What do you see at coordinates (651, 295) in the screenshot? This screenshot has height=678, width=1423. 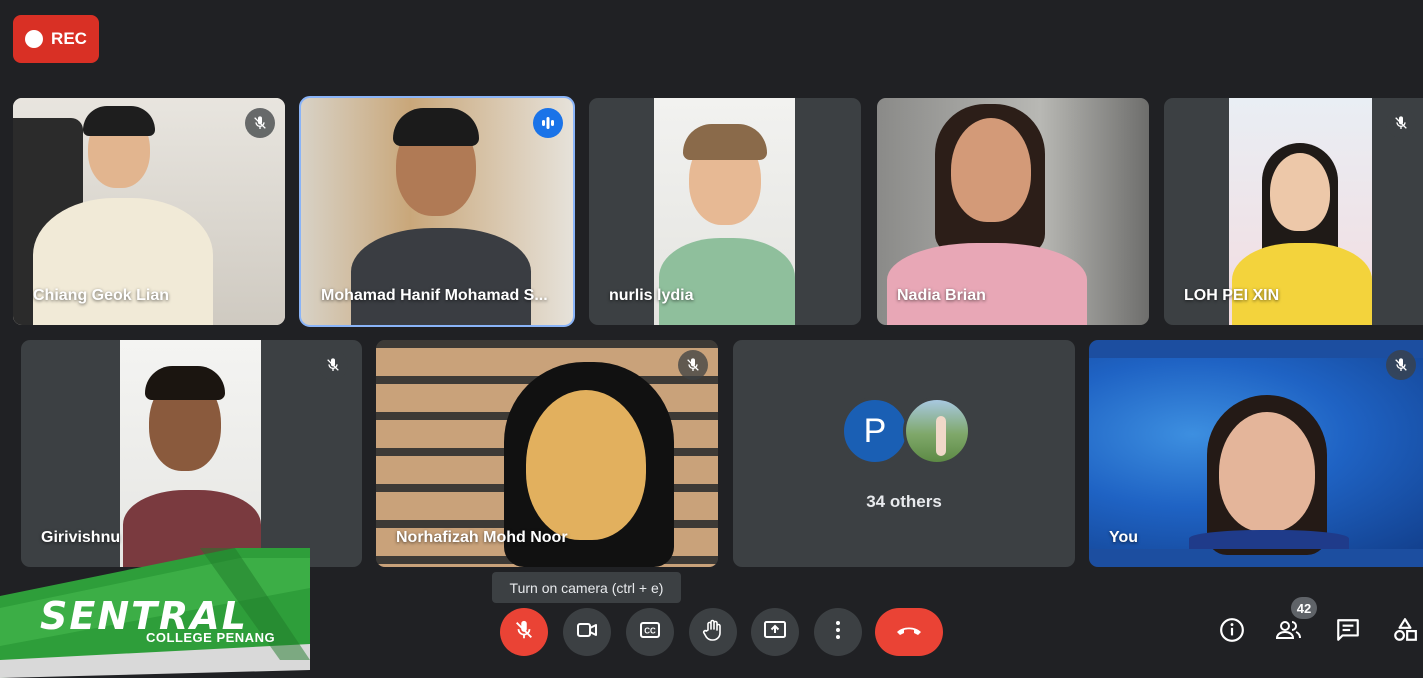 I see `participant-name: nurlis lydia` at bounding box center [651, 295].